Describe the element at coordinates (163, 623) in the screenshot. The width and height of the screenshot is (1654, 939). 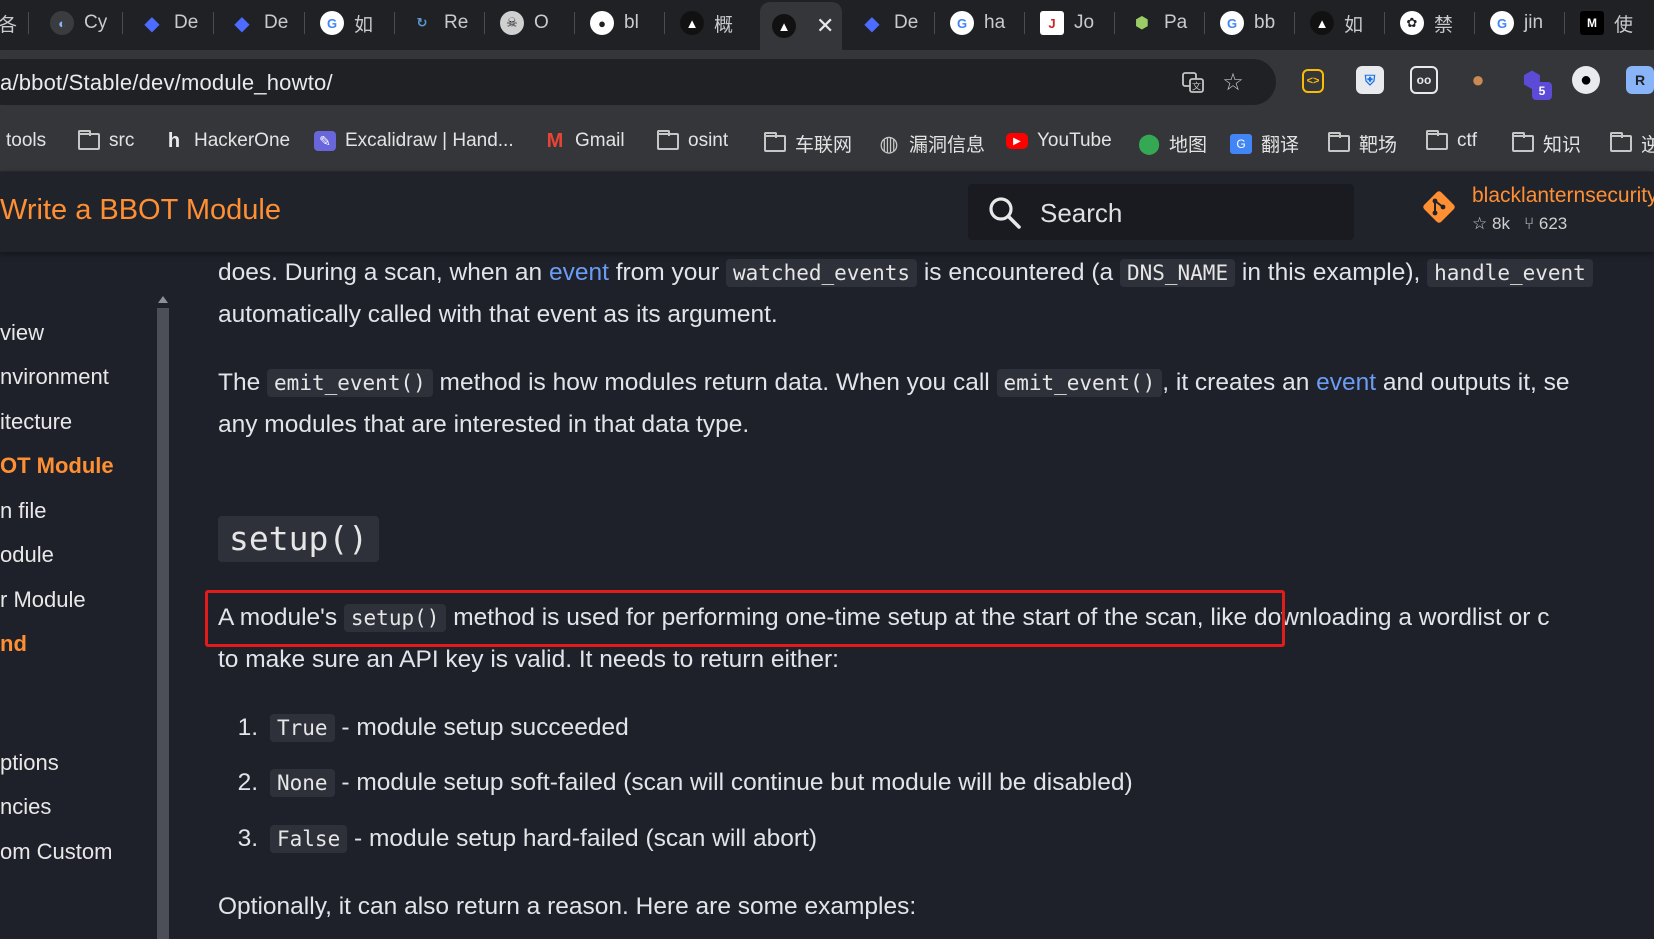
I see `nav-scrollbar-thumb` at that location.